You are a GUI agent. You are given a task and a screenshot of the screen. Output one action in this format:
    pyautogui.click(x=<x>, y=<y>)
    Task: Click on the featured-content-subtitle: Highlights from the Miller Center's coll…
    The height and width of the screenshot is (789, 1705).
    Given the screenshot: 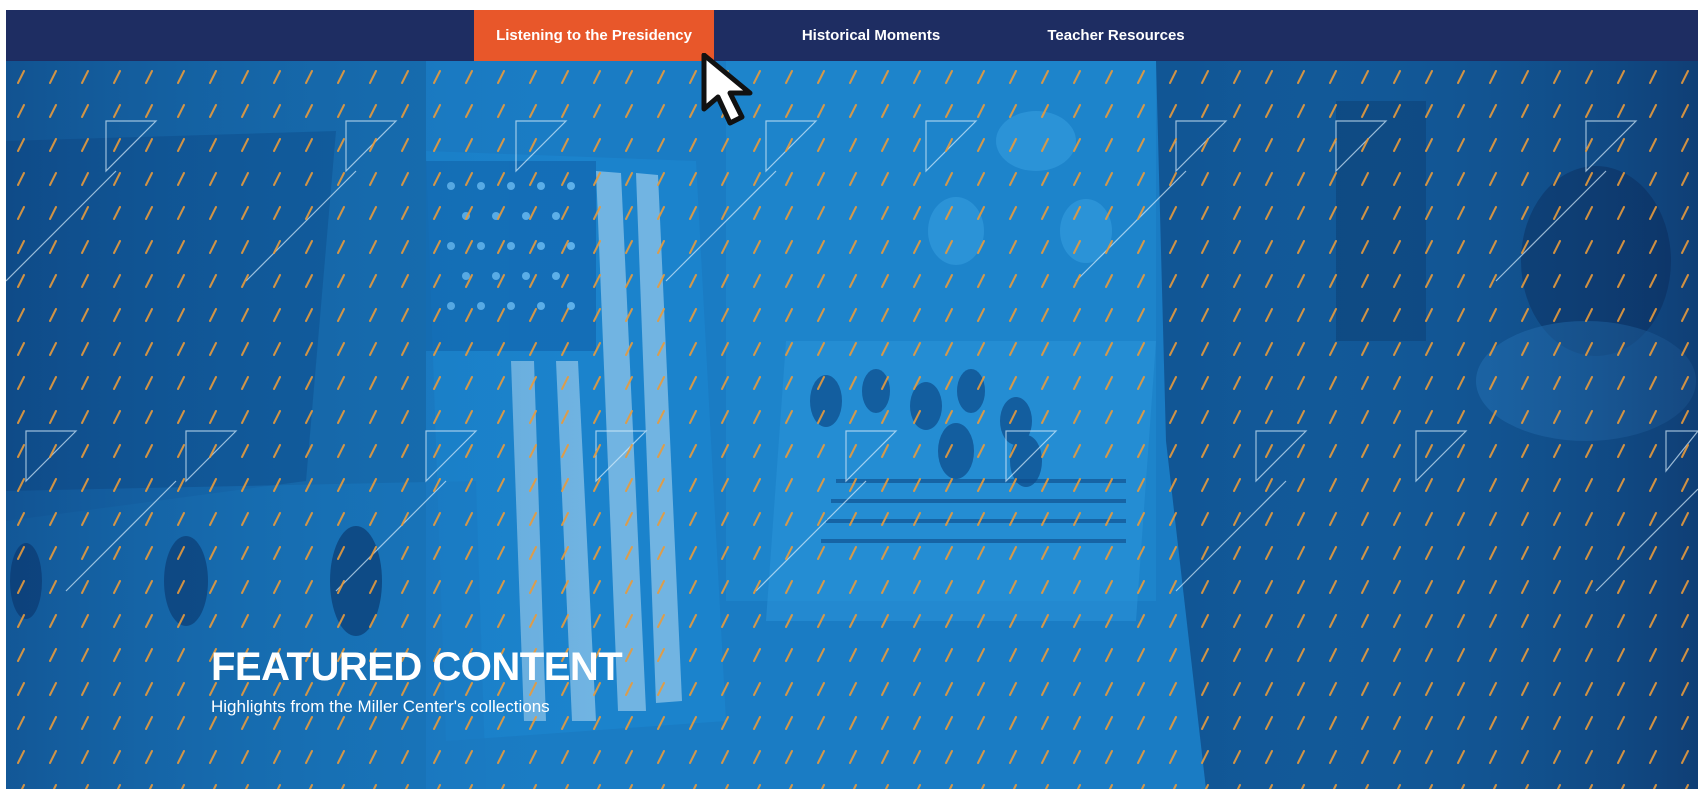 What is the action you would take?
    pyautogui.click(x=380, y=706)
    